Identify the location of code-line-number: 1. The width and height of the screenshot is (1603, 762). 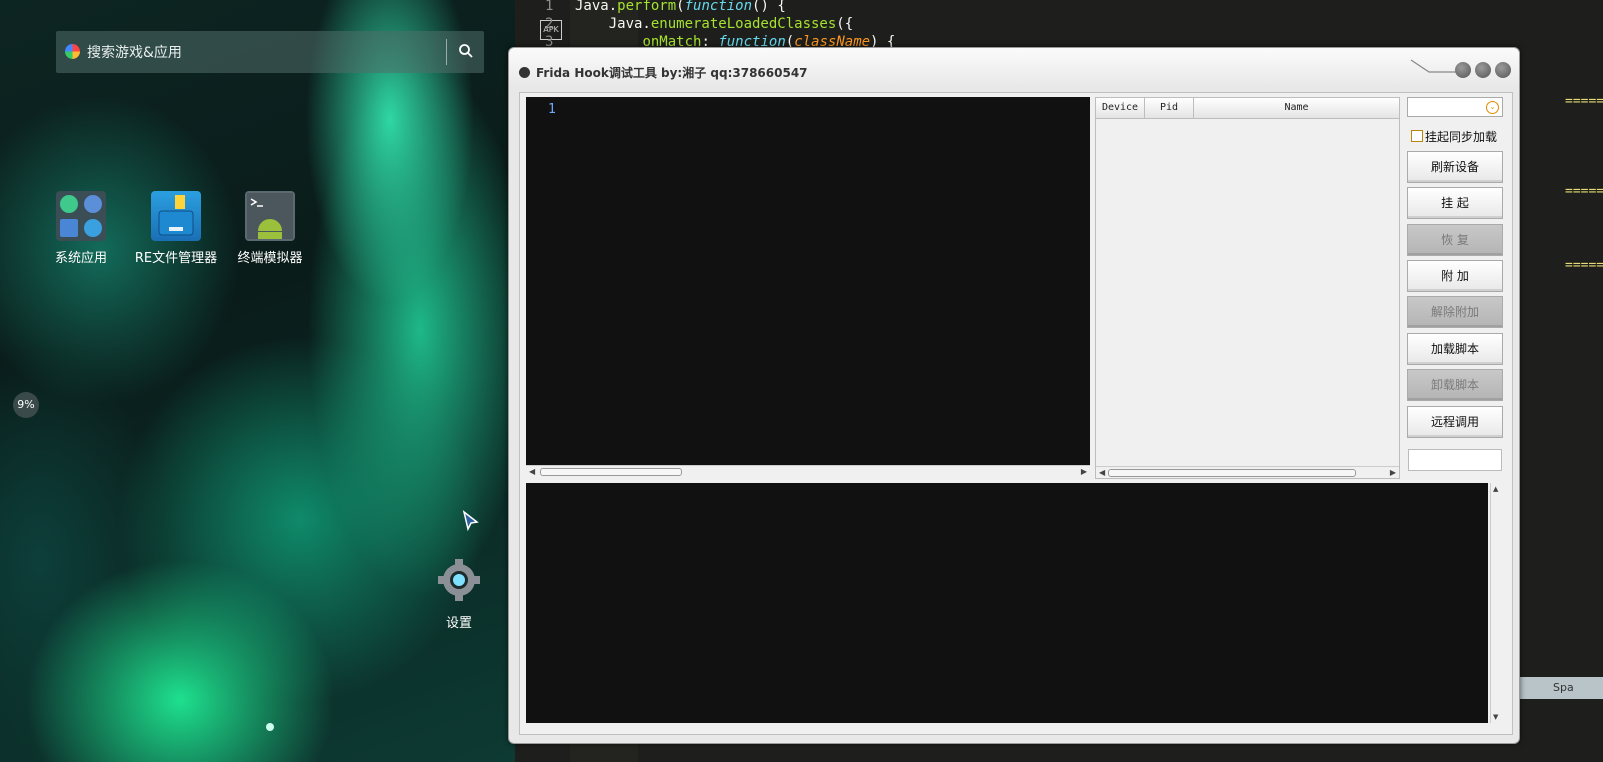
(549, 7).